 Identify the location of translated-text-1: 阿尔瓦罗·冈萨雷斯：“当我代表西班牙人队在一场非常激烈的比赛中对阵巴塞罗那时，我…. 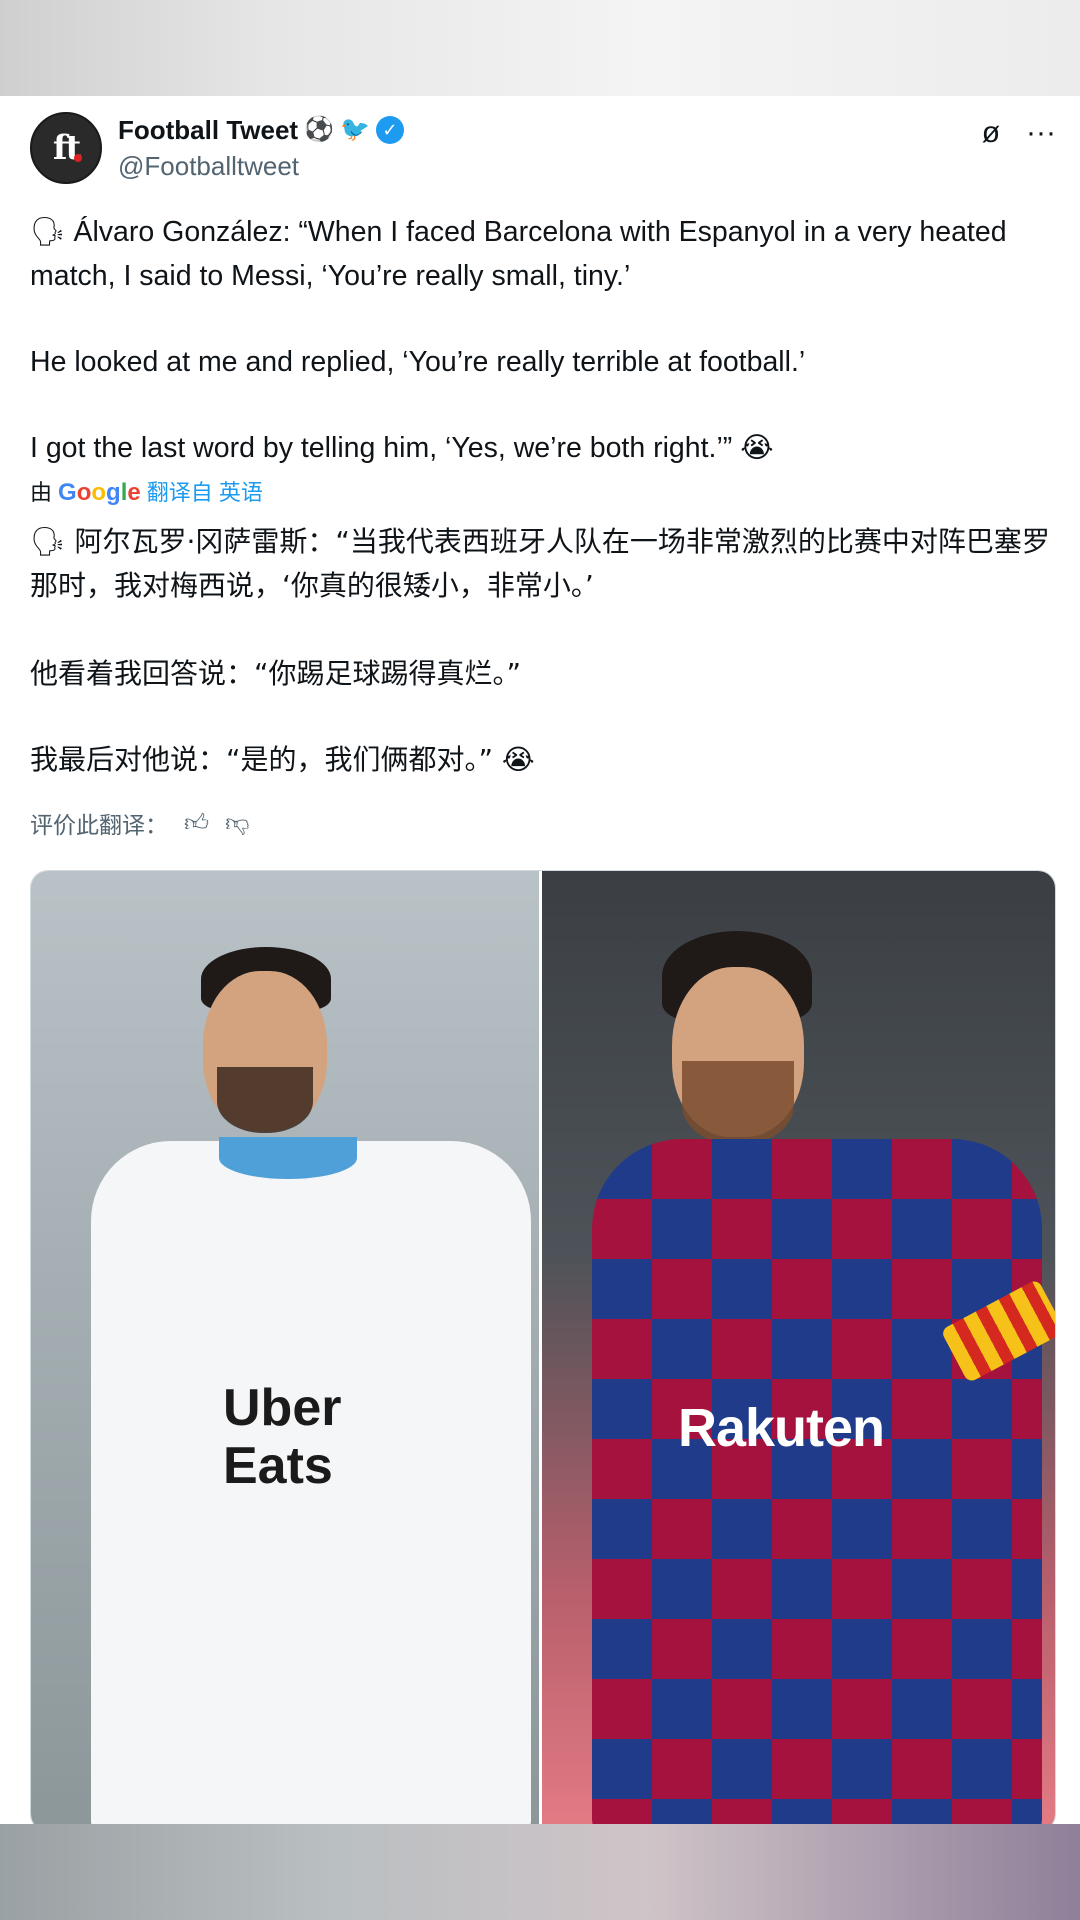
(540, 563).